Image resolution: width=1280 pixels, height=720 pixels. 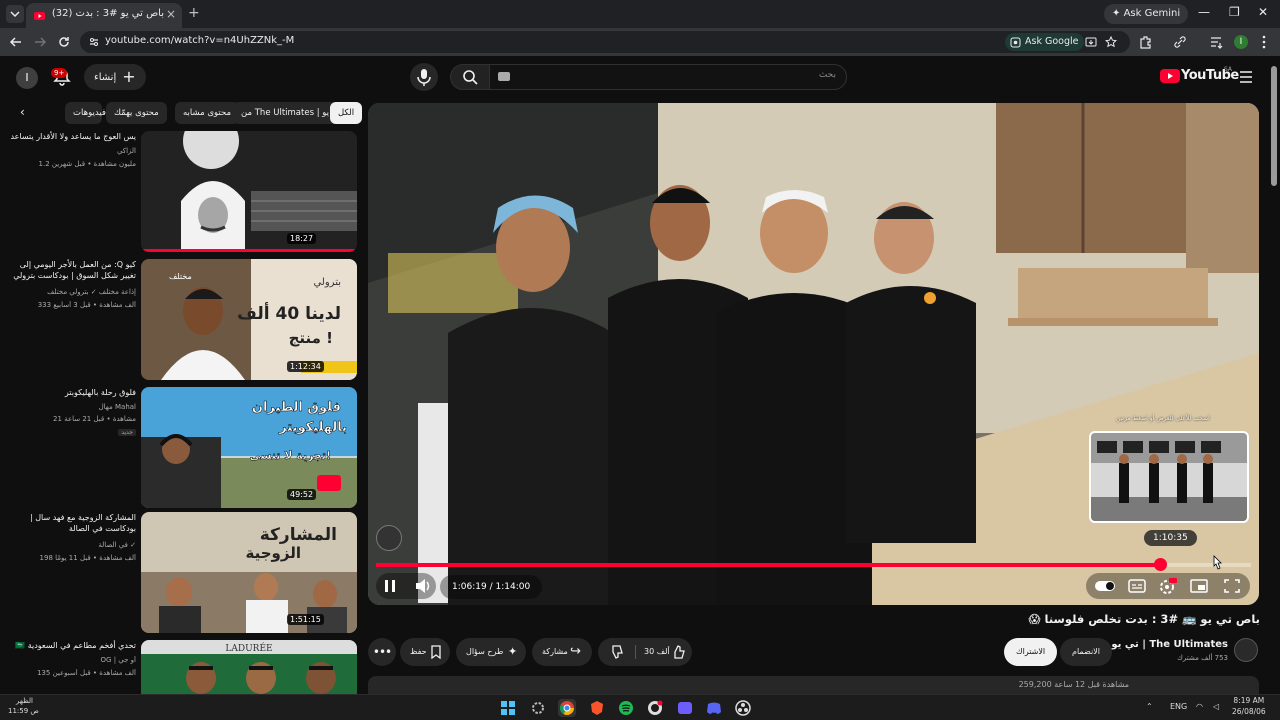 I want to click on miniplayer-icon, so click(x=1199, y=586).